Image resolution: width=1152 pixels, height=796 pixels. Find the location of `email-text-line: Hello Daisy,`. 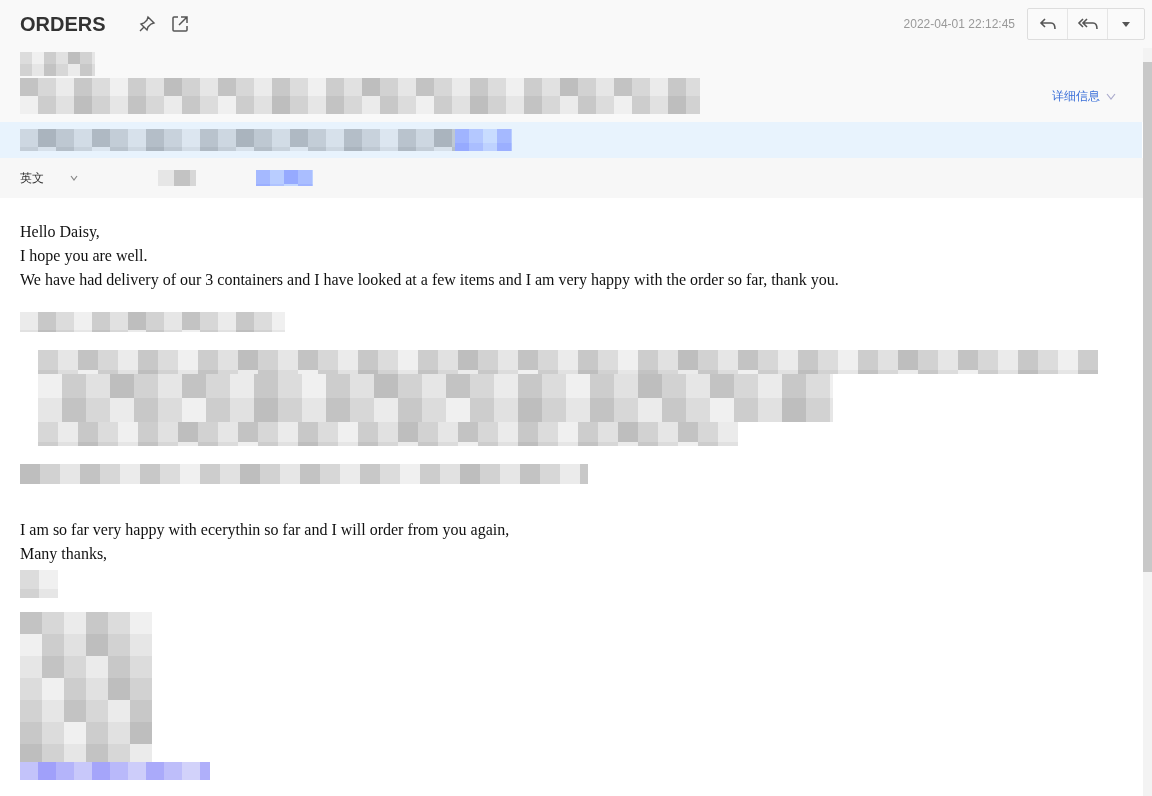

email-text-line: Hello Daisy, is located at coordinates (60, 232).